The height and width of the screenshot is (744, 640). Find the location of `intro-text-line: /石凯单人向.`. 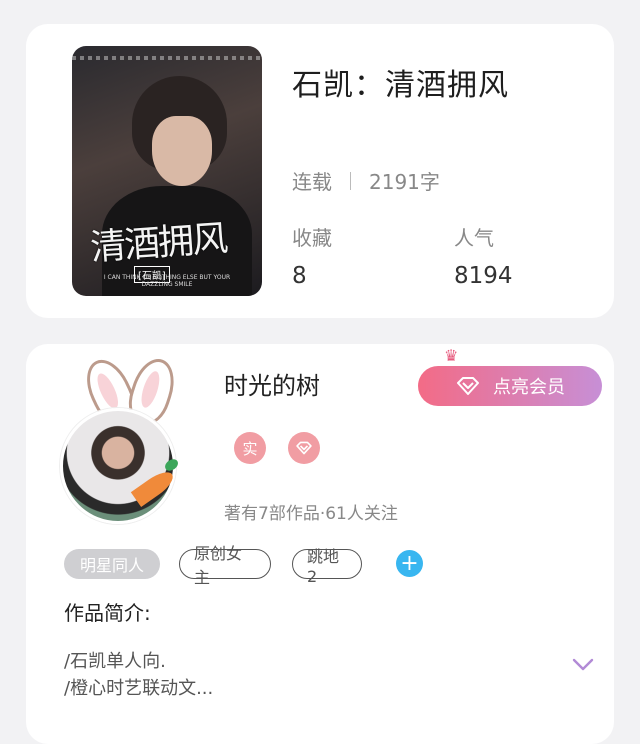

intro-text-line: /石凯单人向. is located at coordinates (115, 661).